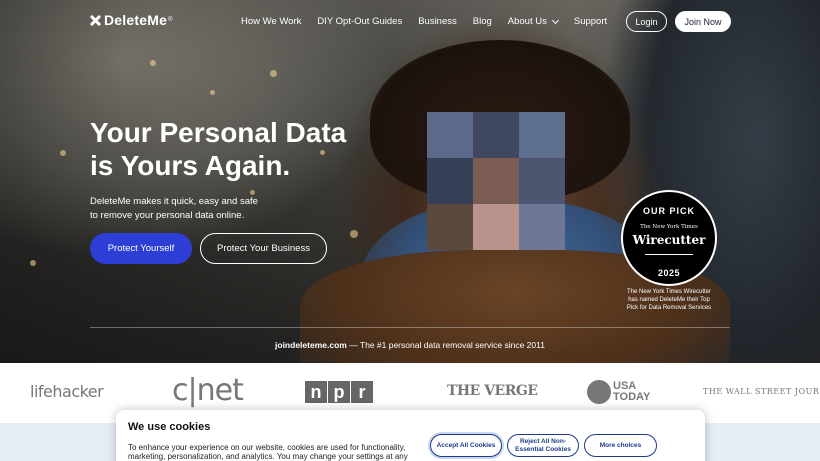 The height and width of the screenshot is (461, 820). Describe the element at coordinates (669, 292) in the screenshot. I see `badge-caption-line-1: The New York Times Wirecutter` at that location.